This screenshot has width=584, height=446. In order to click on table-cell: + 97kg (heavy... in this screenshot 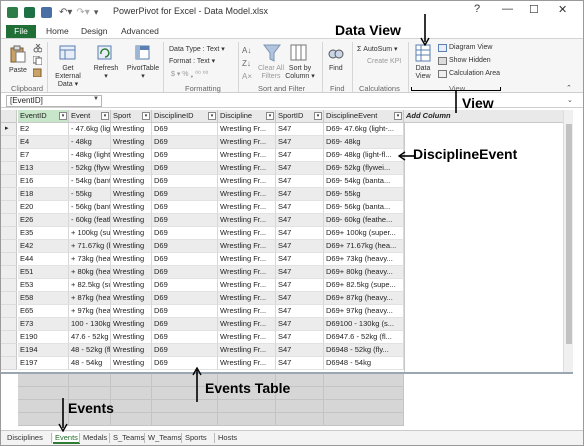, I will do `click(90, 311)`.